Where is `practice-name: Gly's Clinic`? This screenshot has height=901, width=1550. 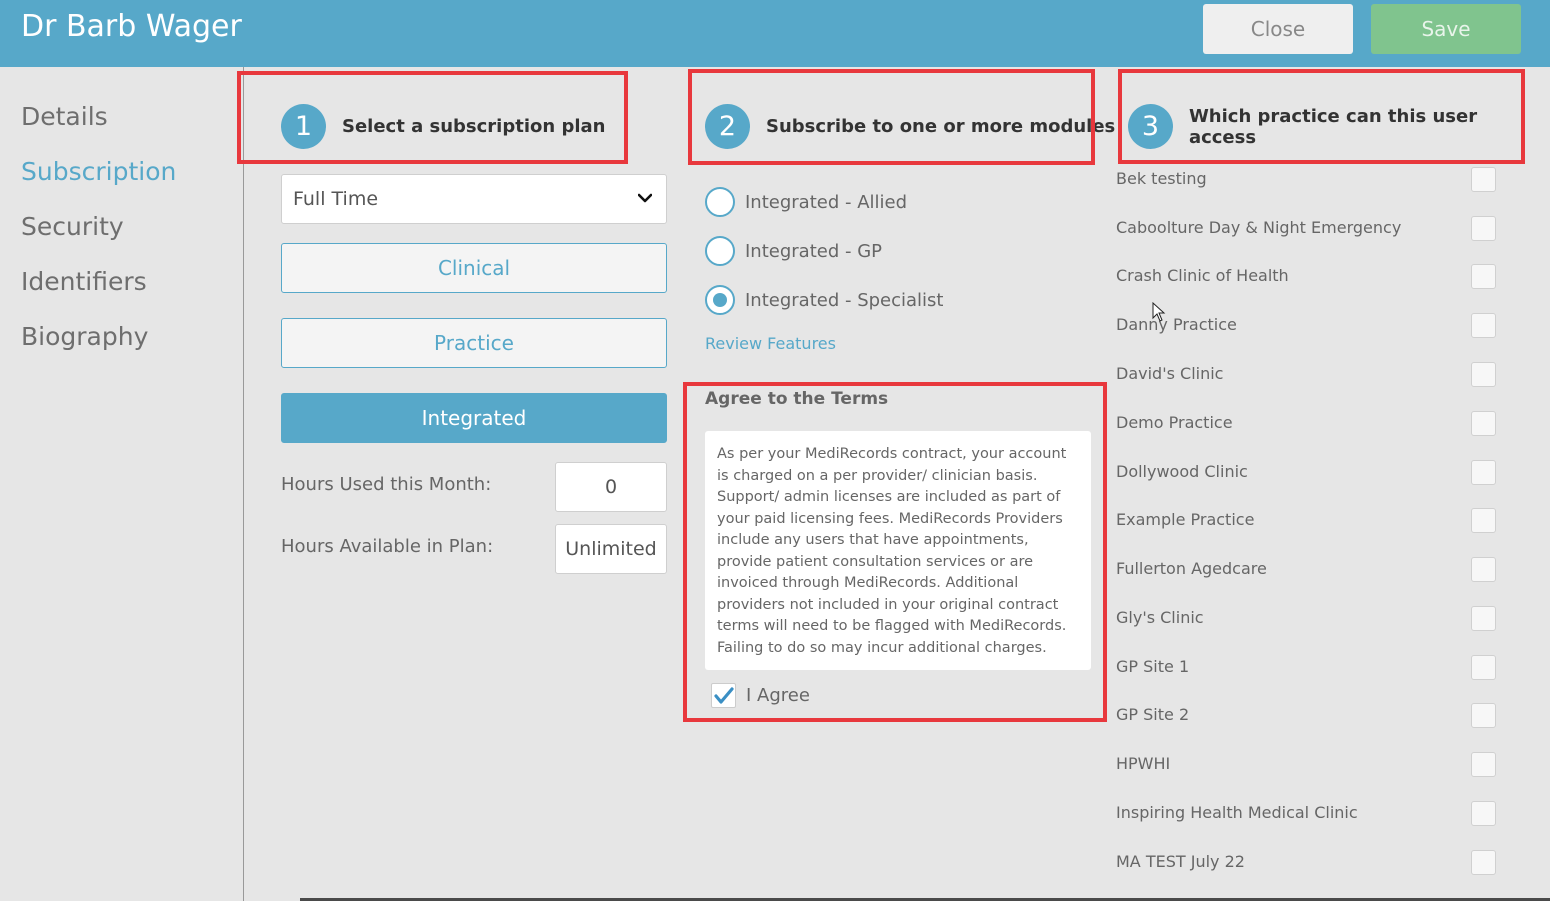
practice-name: Gly's Clinic is located at coordinates (1160, 617).